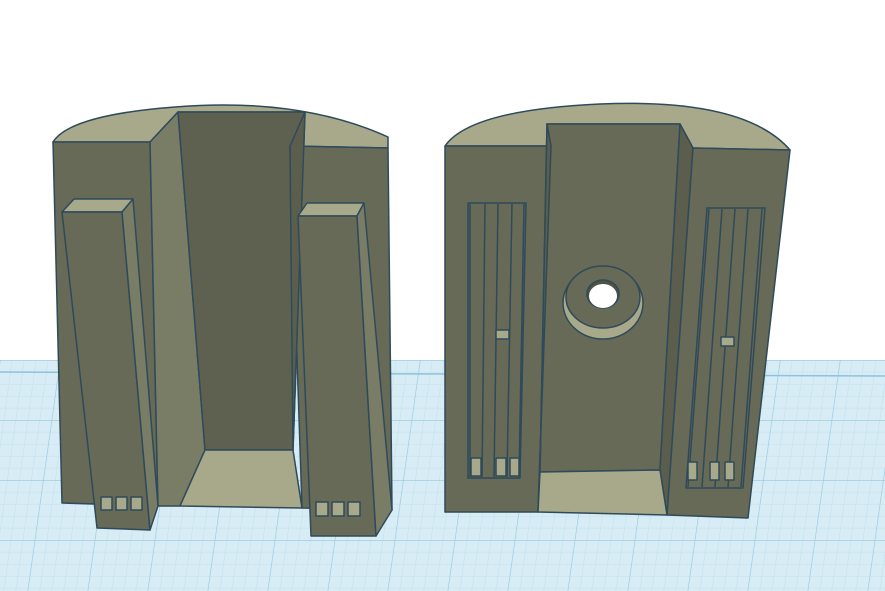  I want to click on part-left-pillar-a-top, so click(97, 205).